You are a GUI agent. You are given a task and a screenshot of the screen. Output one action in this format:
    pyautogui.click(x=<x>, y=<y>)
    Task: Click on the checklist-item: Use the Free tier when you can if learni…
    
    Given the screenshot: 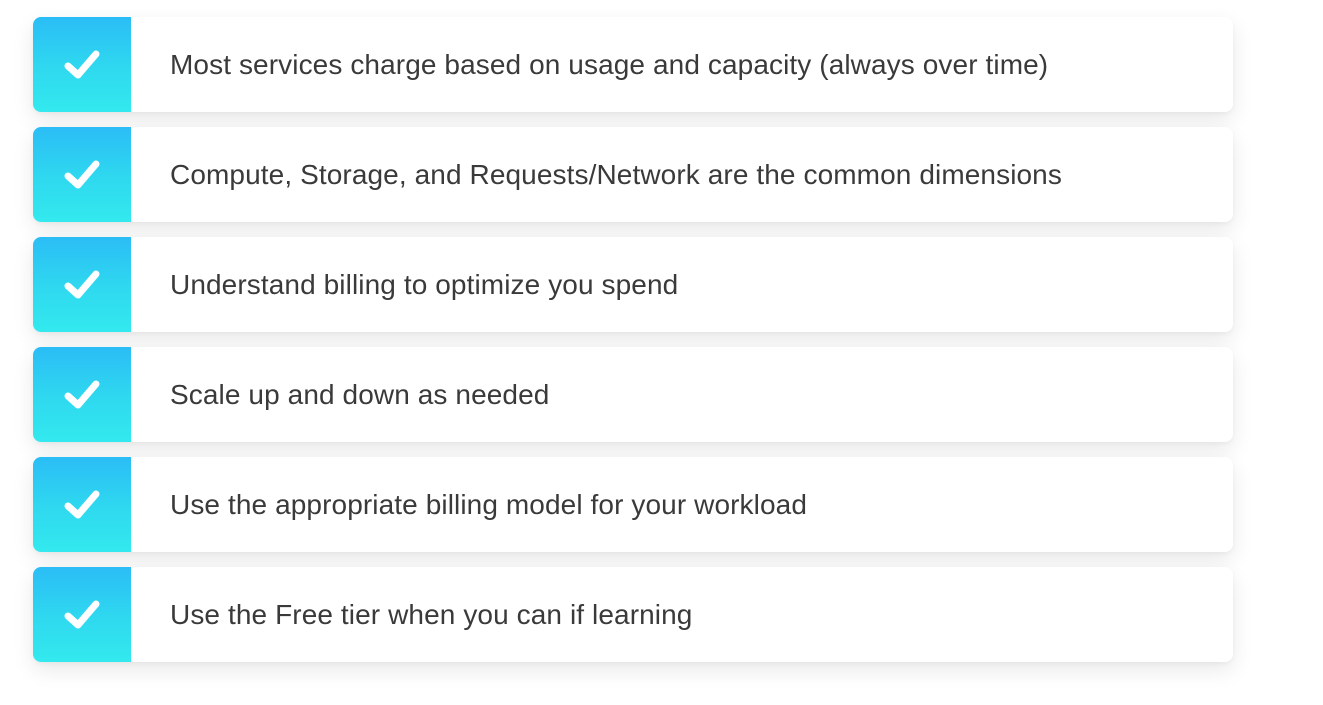 What is the action you would take?
    pyautogui.click(x=633, y=614)
    